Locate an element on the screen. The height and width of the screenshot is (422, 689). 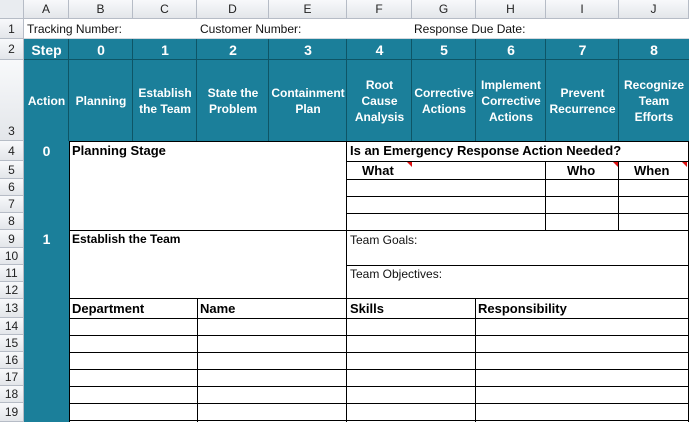
step-2-label: State the Problem is located at coordinates (233, 100).